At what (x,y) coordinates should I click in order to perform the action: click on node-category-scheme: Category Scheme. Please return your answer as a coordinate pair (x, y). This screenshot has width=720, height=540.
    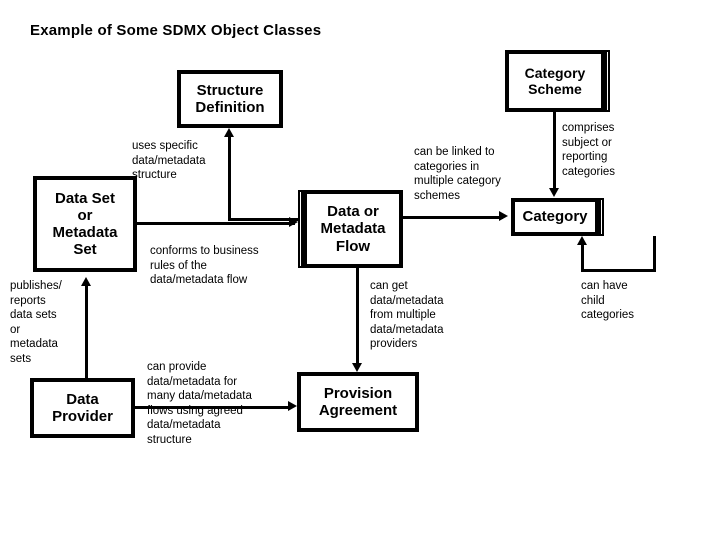
    Looking at the image, I should click on (557, 81).